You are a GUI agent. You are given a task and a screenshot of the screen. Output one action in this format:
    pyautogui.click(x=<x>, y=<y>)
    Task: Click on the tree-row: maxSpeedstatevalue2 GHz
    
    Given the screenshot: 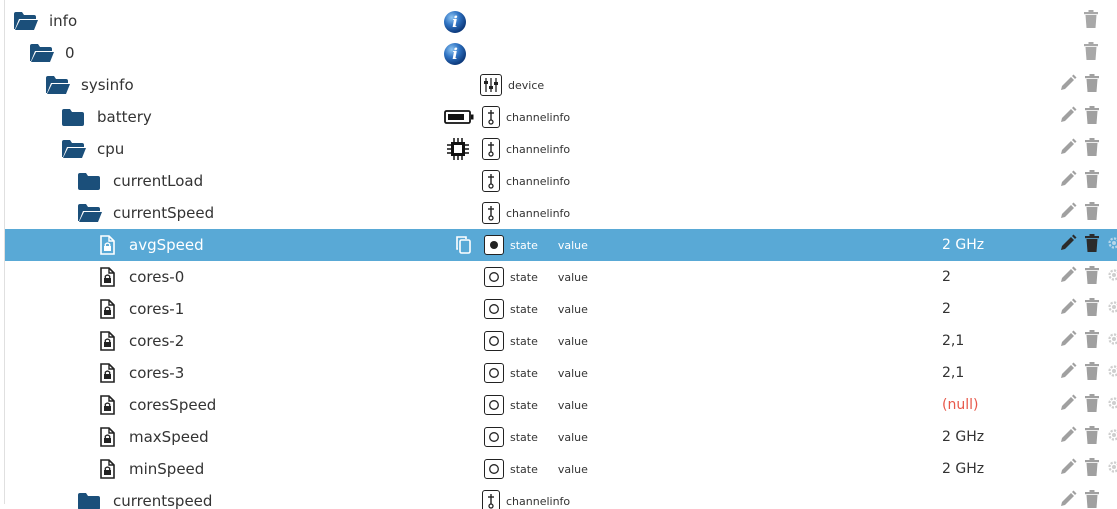 What is the action you would take?
    pyautogui.click(x=558, y=437)
    